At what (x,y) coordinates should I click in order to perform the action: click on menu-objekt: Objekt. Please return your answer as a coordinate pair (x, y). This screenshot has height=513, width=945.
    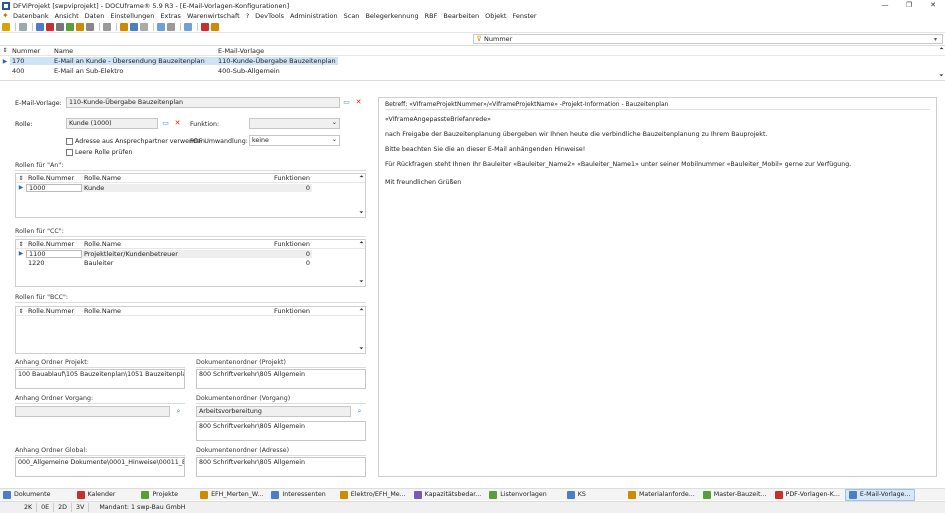
    Looking at the image, I should click on (495, 16).